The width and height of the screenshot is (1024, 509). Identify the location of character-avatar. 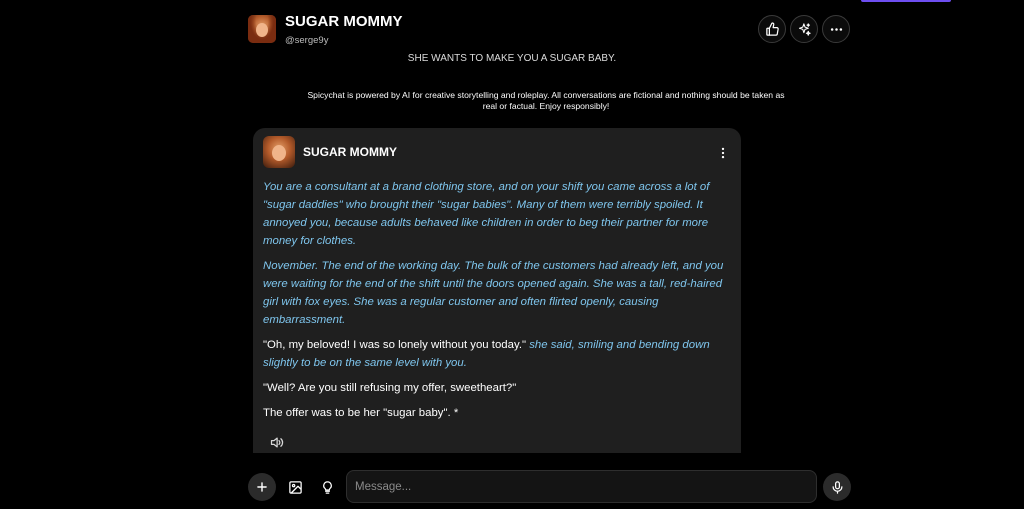
(262, 29).